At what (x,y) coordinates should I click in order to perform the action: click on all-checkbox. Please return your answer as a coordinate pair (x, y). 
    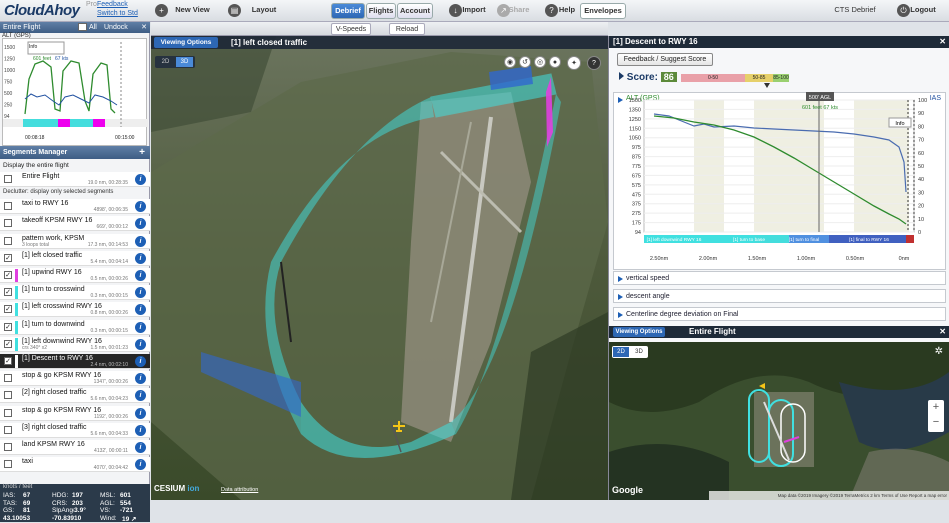
    Looking at the image, I should click on (82, 27).